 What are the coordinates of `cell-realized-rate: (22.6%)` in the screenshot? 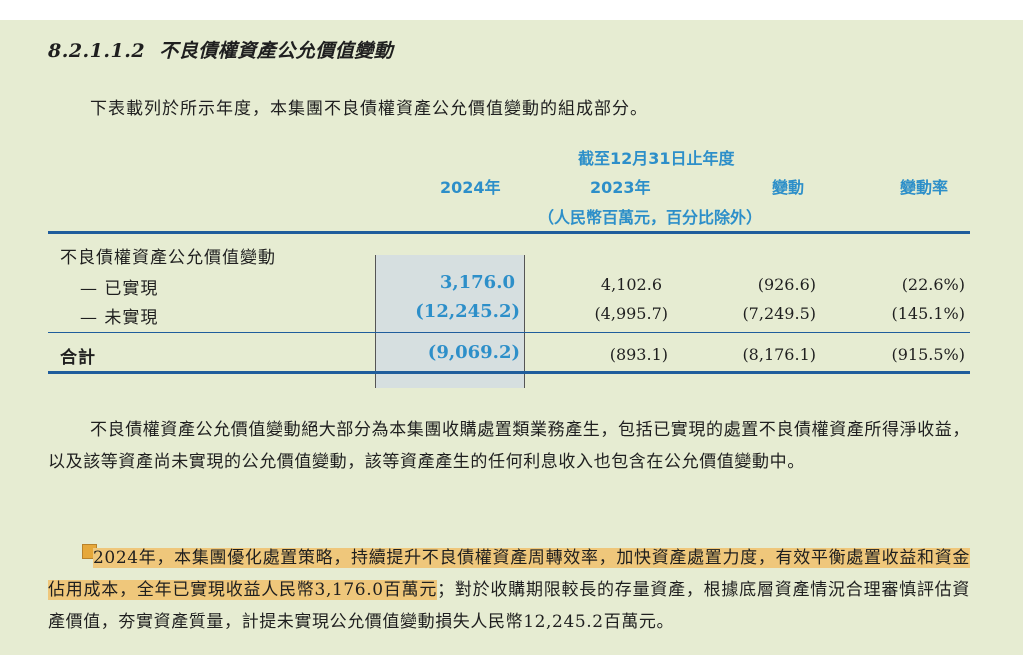 It's located at (933, 284).